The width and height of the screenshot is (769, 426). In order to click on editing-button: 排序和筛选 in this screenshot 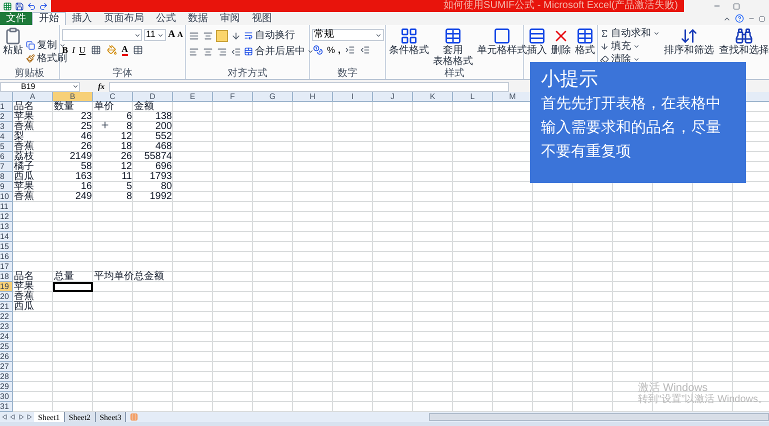, I will do `click(689, 41)`.